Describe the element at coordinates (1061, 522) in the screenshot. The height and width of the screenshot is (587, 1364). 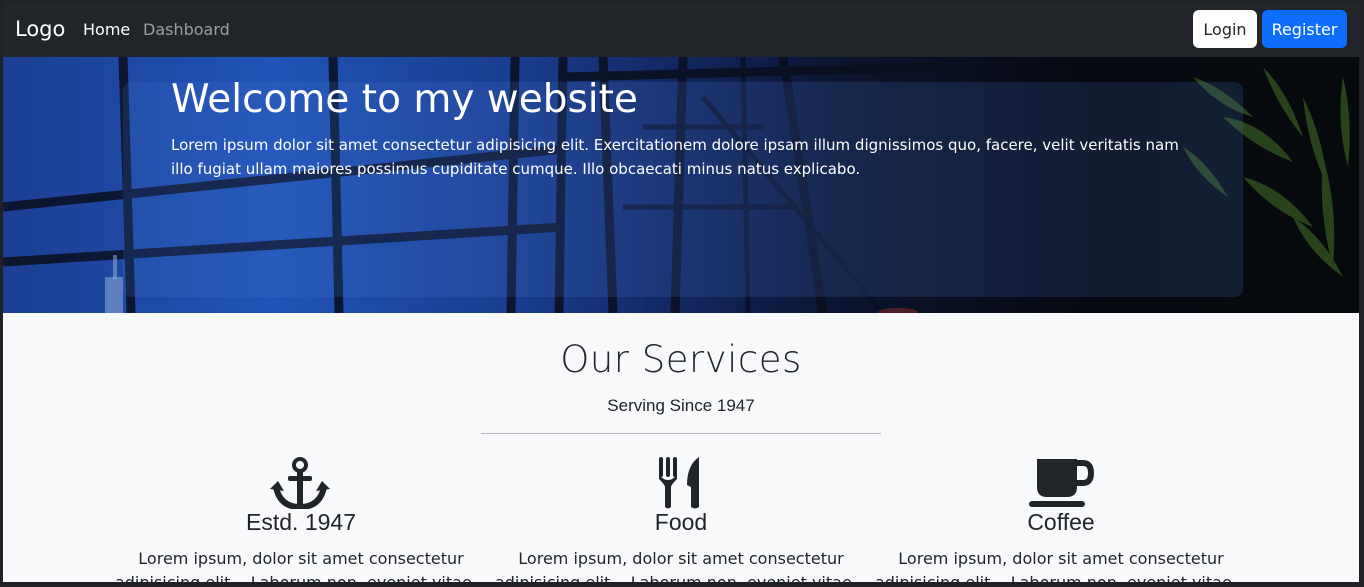
I see `service-title-coffee: Coffee` at that location.